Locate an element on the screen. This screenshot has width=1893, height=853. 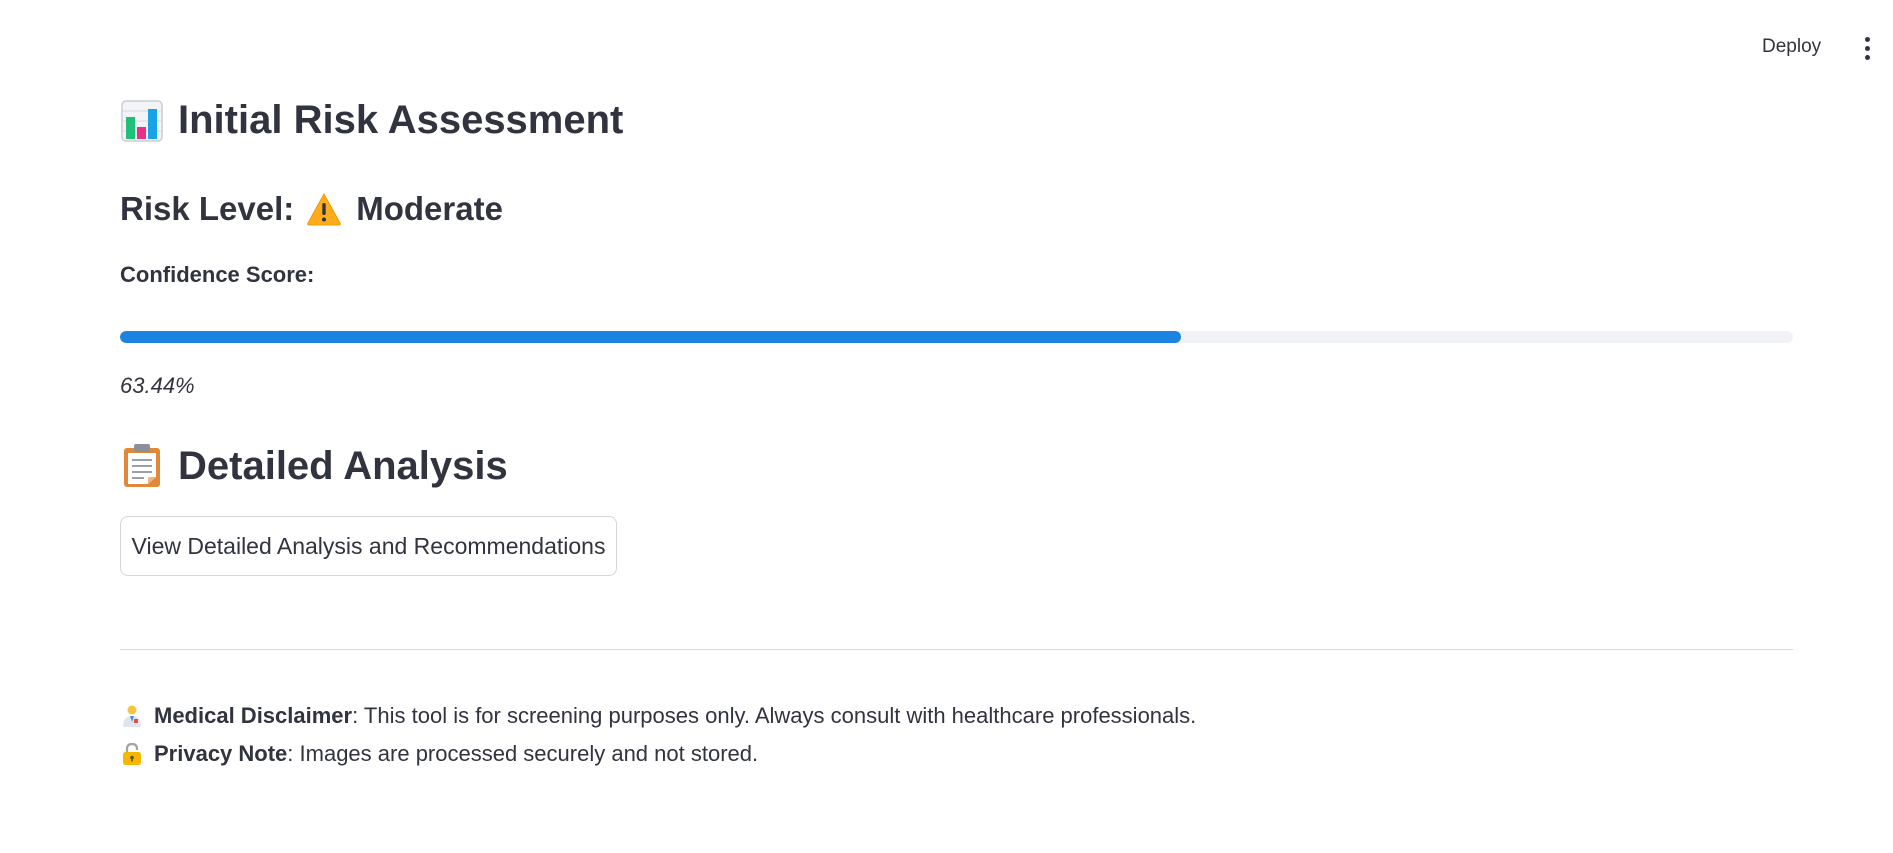
bar-chart-icon is located at coordinates (142, 120).